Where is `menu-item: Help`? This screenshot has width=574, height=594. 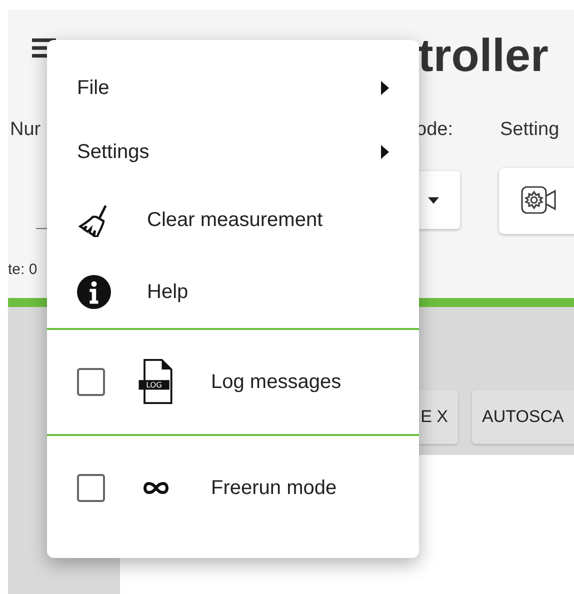
menu-item: Help is located at coordinates (233, 292).